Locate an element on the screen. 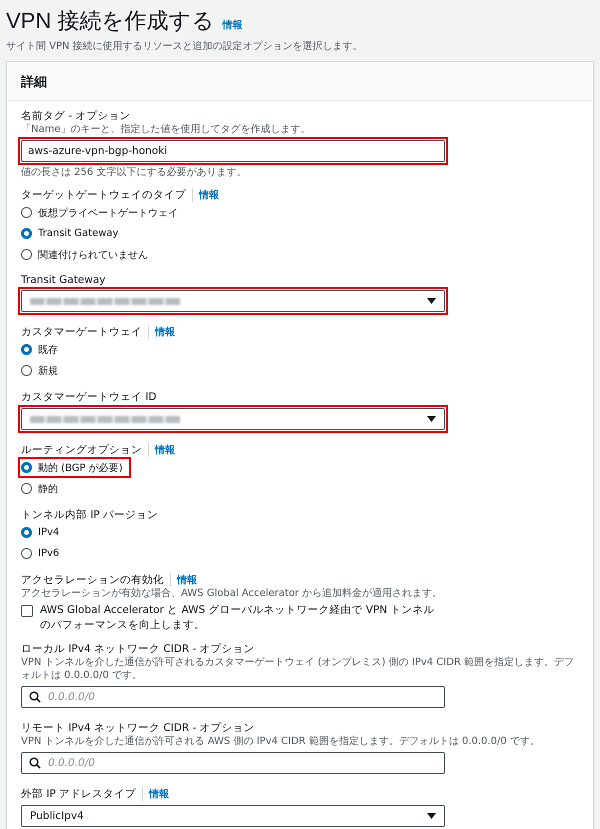  field-description: 「Name」のキーと、指定した値を使用してタグを作成します。 is located at coordinates (166, 129).